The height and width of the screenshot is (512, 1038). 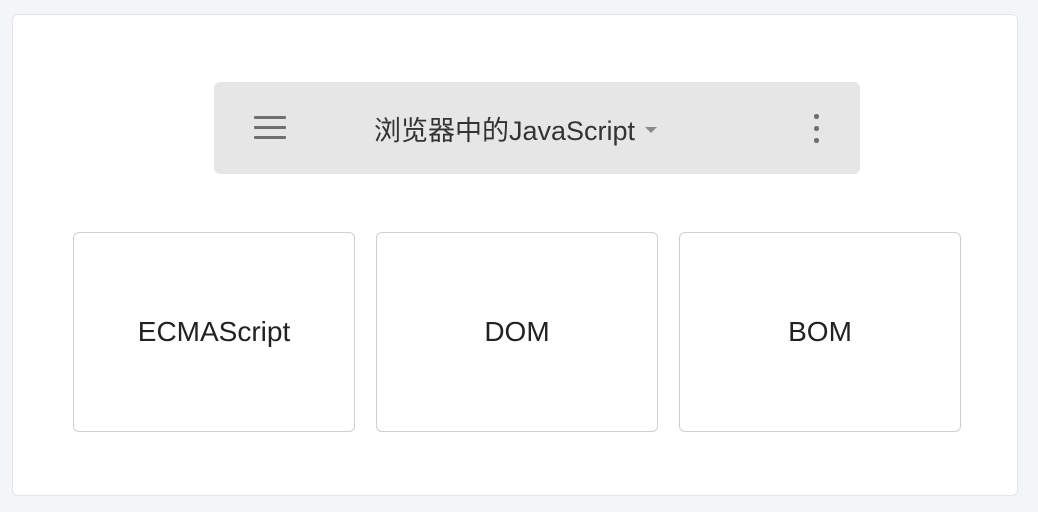 I want to click on title-dropdown: 浏览器中的JavaScript, so click(x=516, y=128).